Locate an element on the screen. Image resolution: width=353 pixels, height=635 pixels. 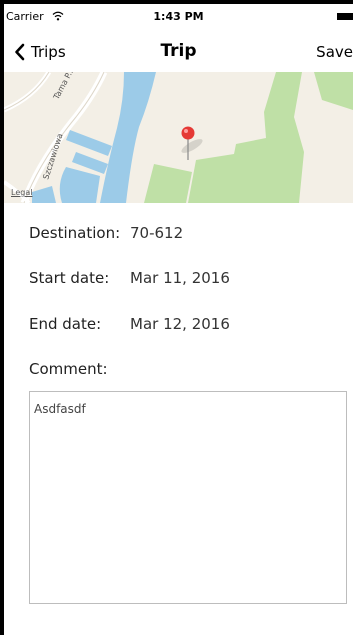
battery-icon is located at coordinates (345, 16).